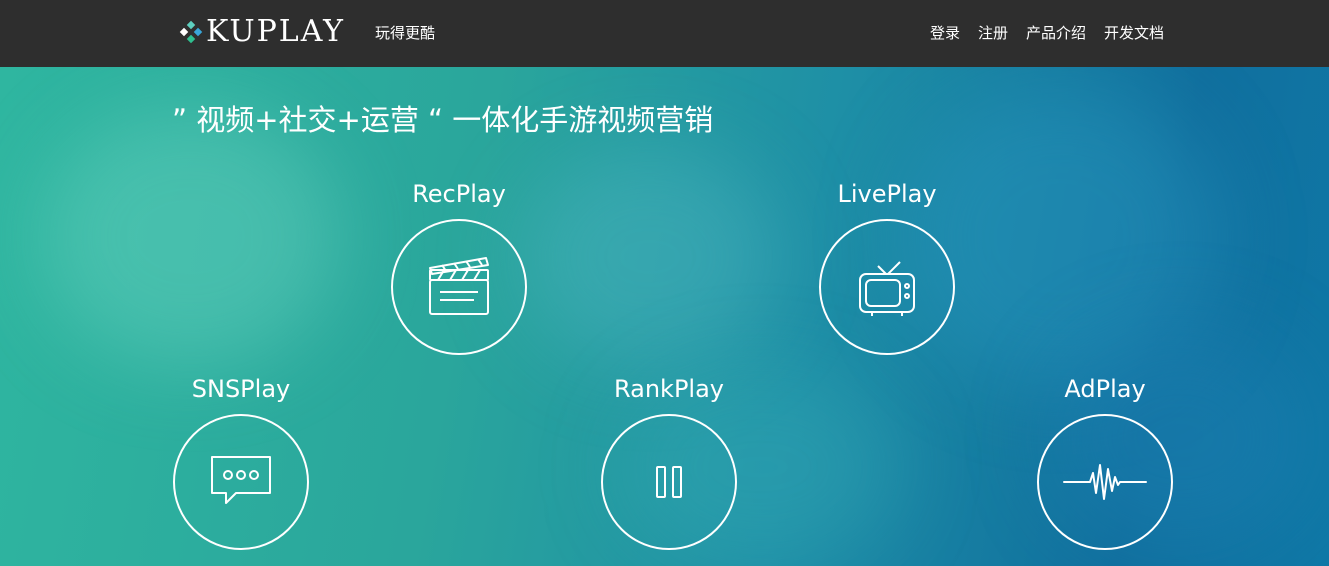 This screenshot has height=566, width=1329. I want to click on product-label: RankPlay, so click(668, 389).